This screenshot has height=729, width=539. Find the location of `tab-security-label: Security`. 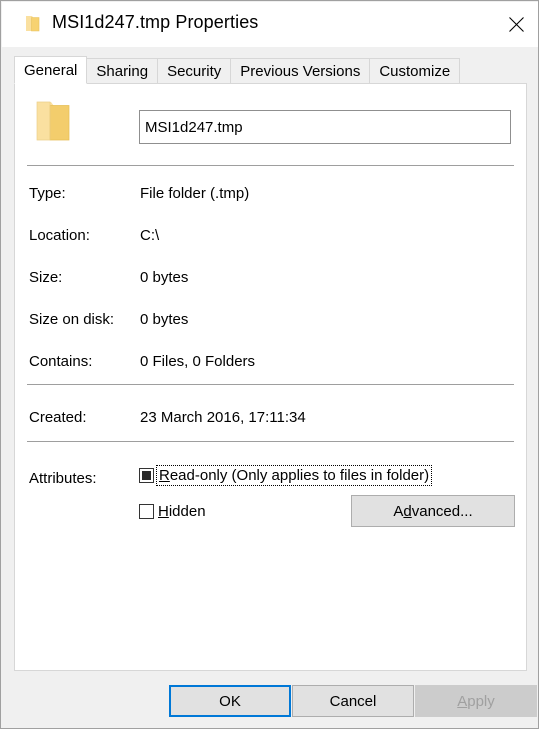

tab-security-label: Security is located at coordinates (194, 71).